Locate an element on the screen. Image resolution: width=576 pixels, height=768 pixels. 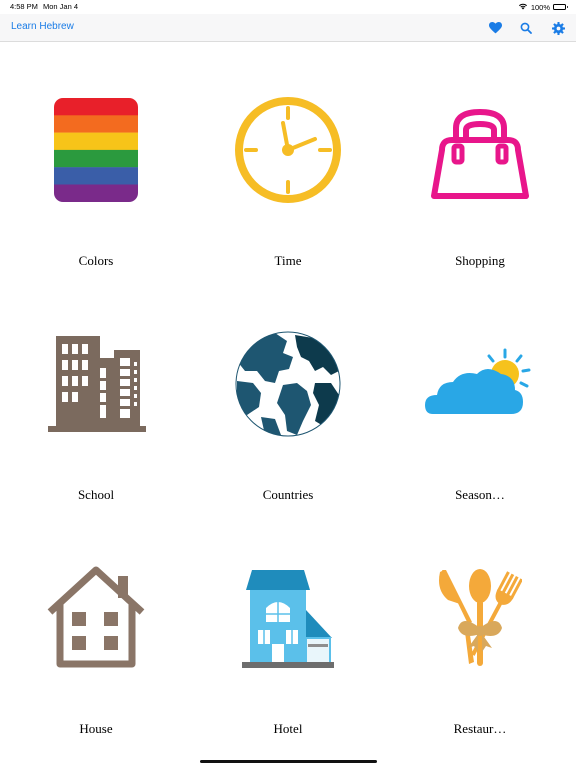
category-label: Hotel is located at coordinates (288, 728).